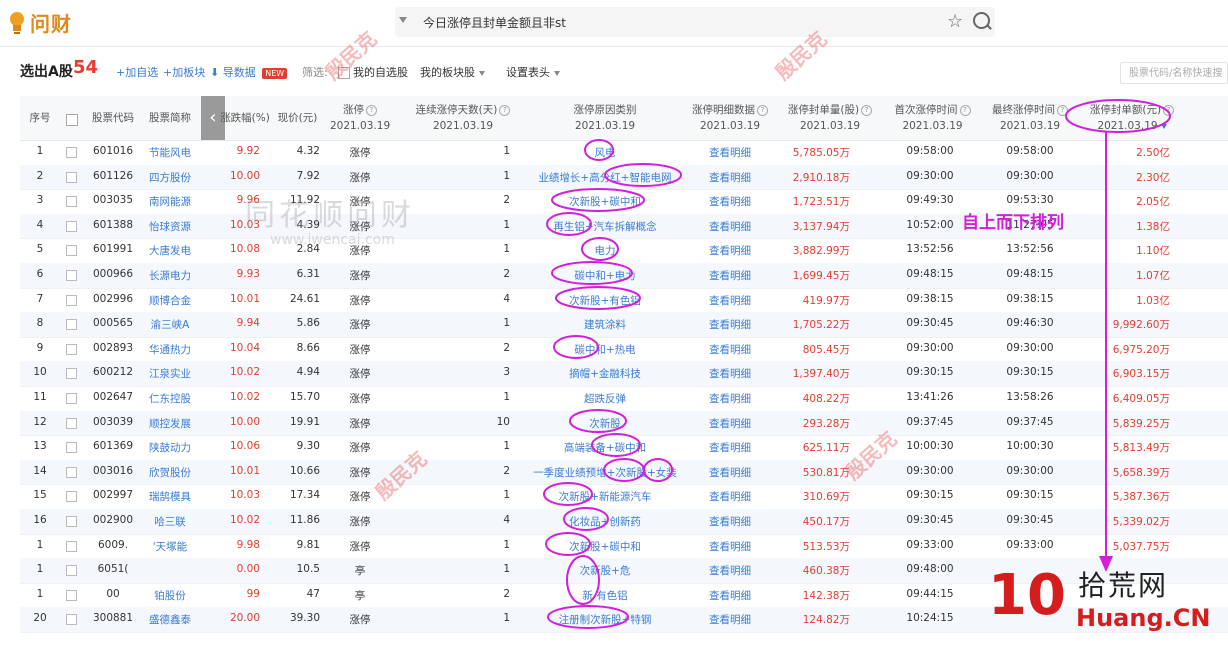 This screenshot has height=648, width=1228. Describe the element at coordinates (1123, 585) in the screenshot. I see `brand-cn: 拾荒网` at that location.